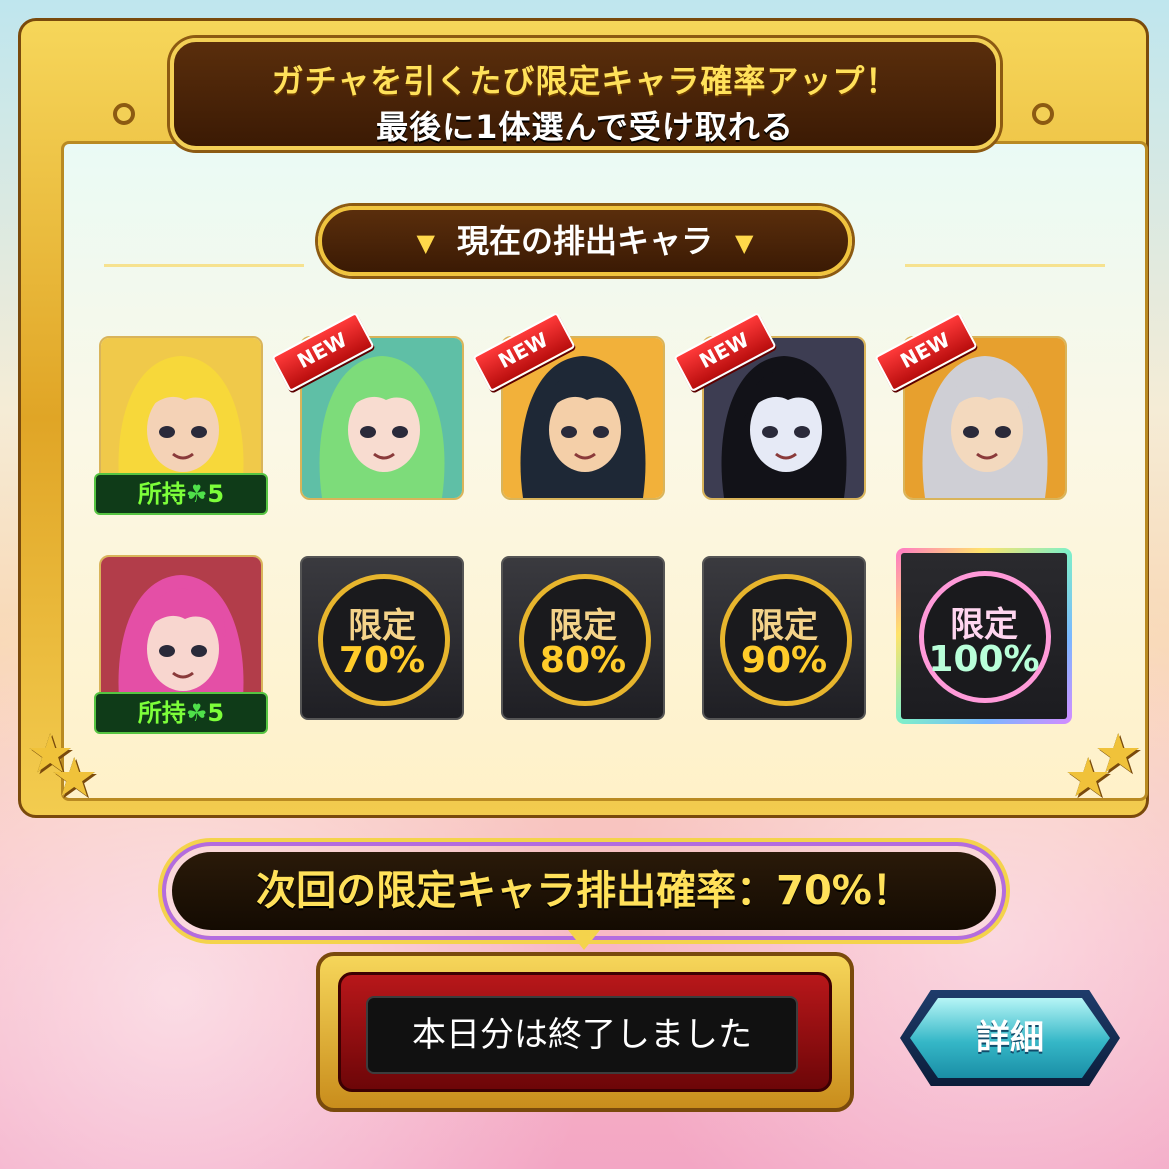 This screenshot has height=1169, width=1169. I want to click on detail-button: 詳細, so click(1010, 1038).